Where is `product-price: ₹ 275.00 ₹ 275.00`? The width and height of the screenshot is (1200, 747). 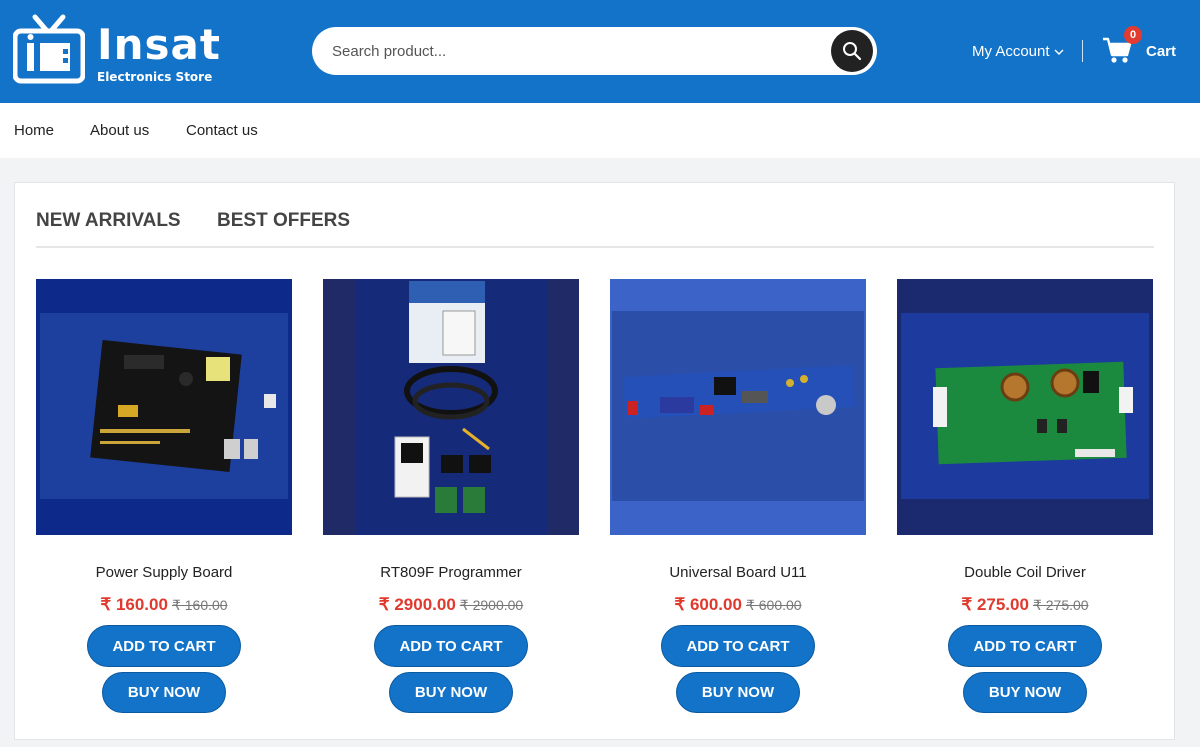 product-price: ₹ 275.00 ₹ 275.00 is located at coordinates (1025, 605).